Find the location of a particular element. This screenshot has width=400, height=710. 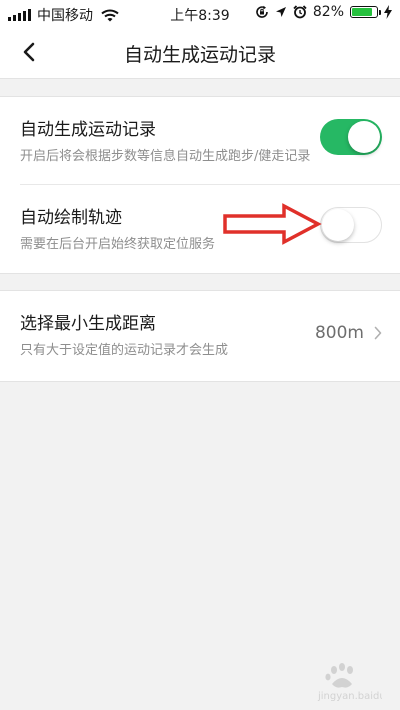

min-distance-value-wrap: 800m is located at coordinates (348, 333).